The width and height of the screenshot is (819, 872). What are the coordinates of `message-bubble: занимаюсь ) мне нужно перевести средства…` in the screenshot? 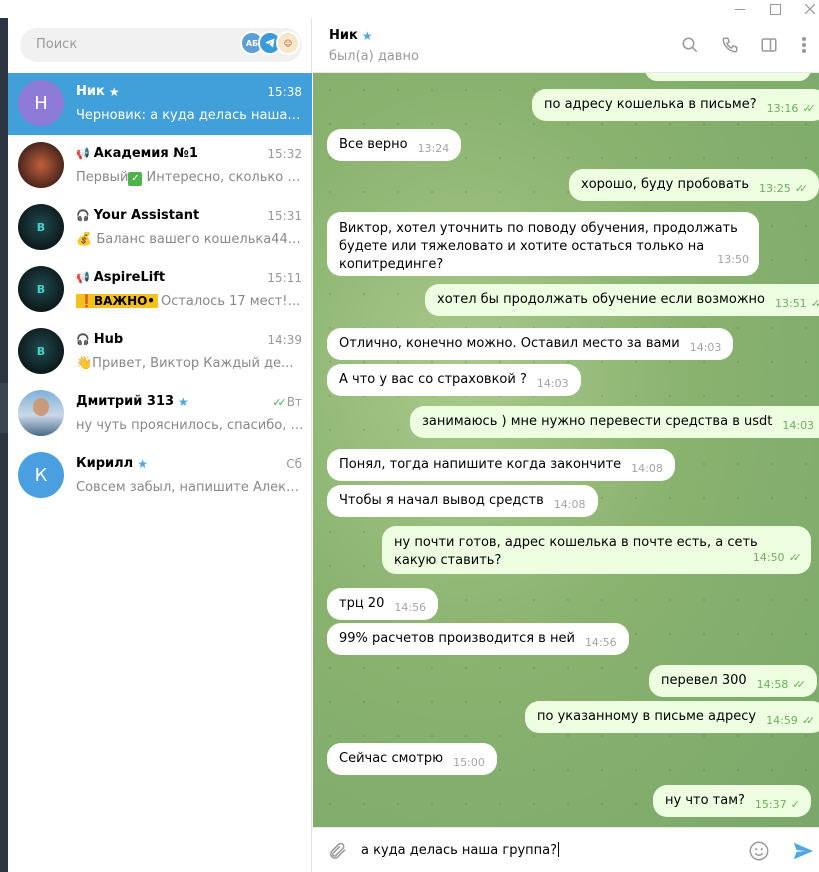 It's located at (614, 422).